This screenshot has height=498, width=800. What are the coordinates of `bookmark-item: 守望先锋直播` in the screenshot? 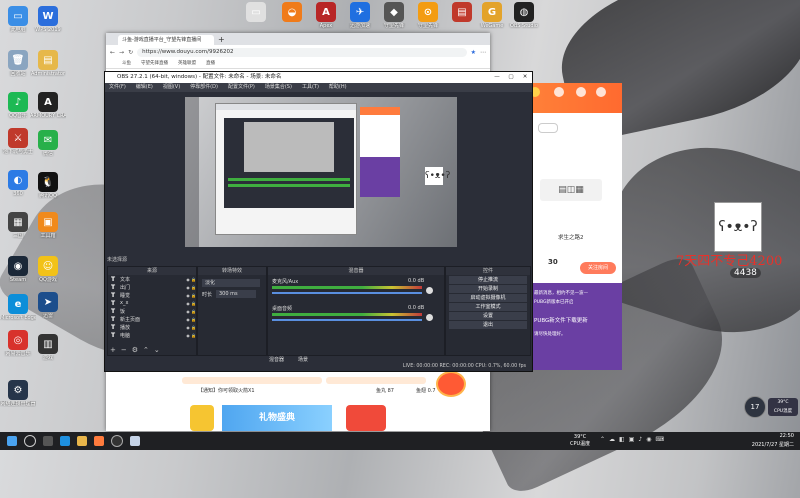 It's located at (154, 63).